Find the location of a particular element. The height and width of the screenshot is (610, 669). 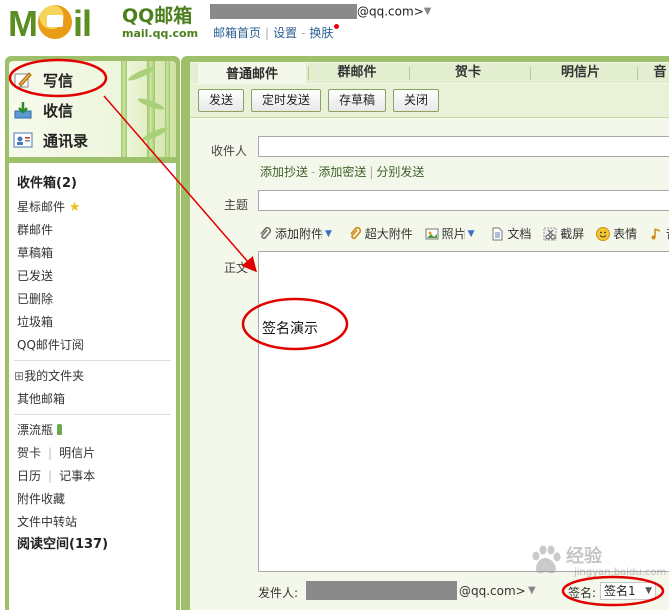

body-label: 正文 is located at coordinates (236, 268).